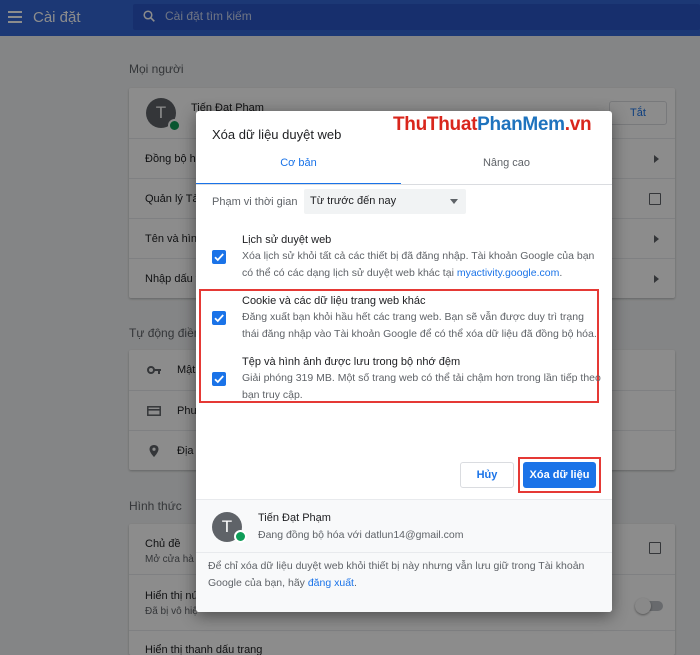 The height and width of the screenshot is (655, 700). Describe the element at coordinates (298, 166) in the screenshot. I see `tab-basic: Cơ bản` at that location.